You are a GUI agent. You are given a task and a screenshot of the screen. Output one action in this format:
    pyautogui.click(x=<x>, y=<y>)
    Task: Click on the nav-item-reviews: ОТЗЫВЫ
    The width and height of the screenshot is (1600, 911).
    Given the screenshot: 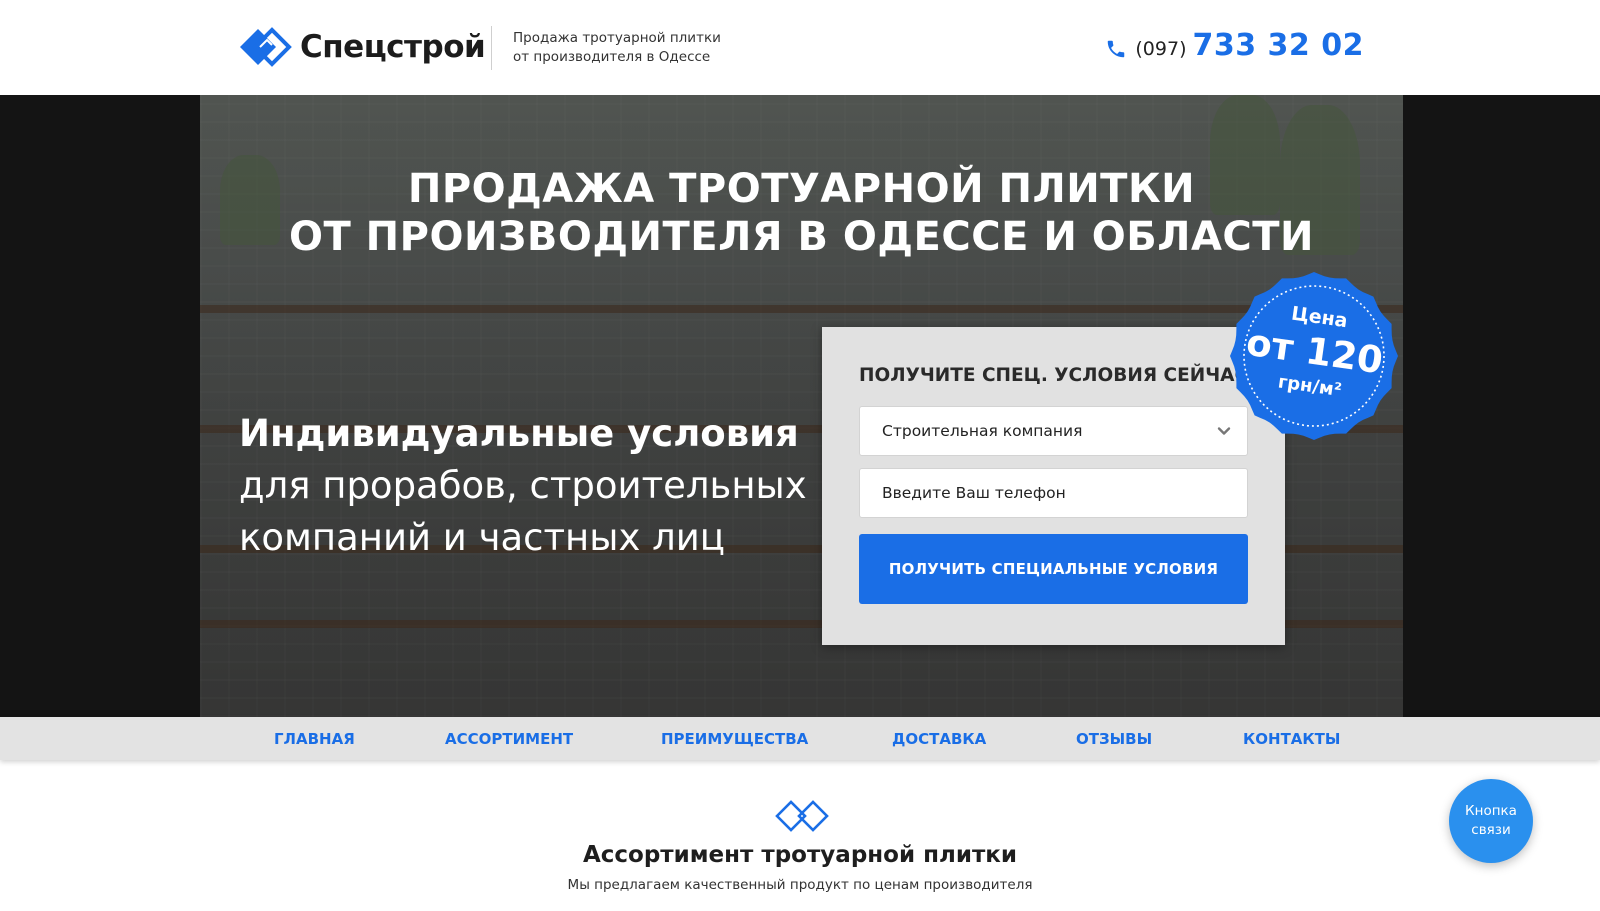 What is the action you would take?
    pyautogui.click(x=1114, y=739)
    